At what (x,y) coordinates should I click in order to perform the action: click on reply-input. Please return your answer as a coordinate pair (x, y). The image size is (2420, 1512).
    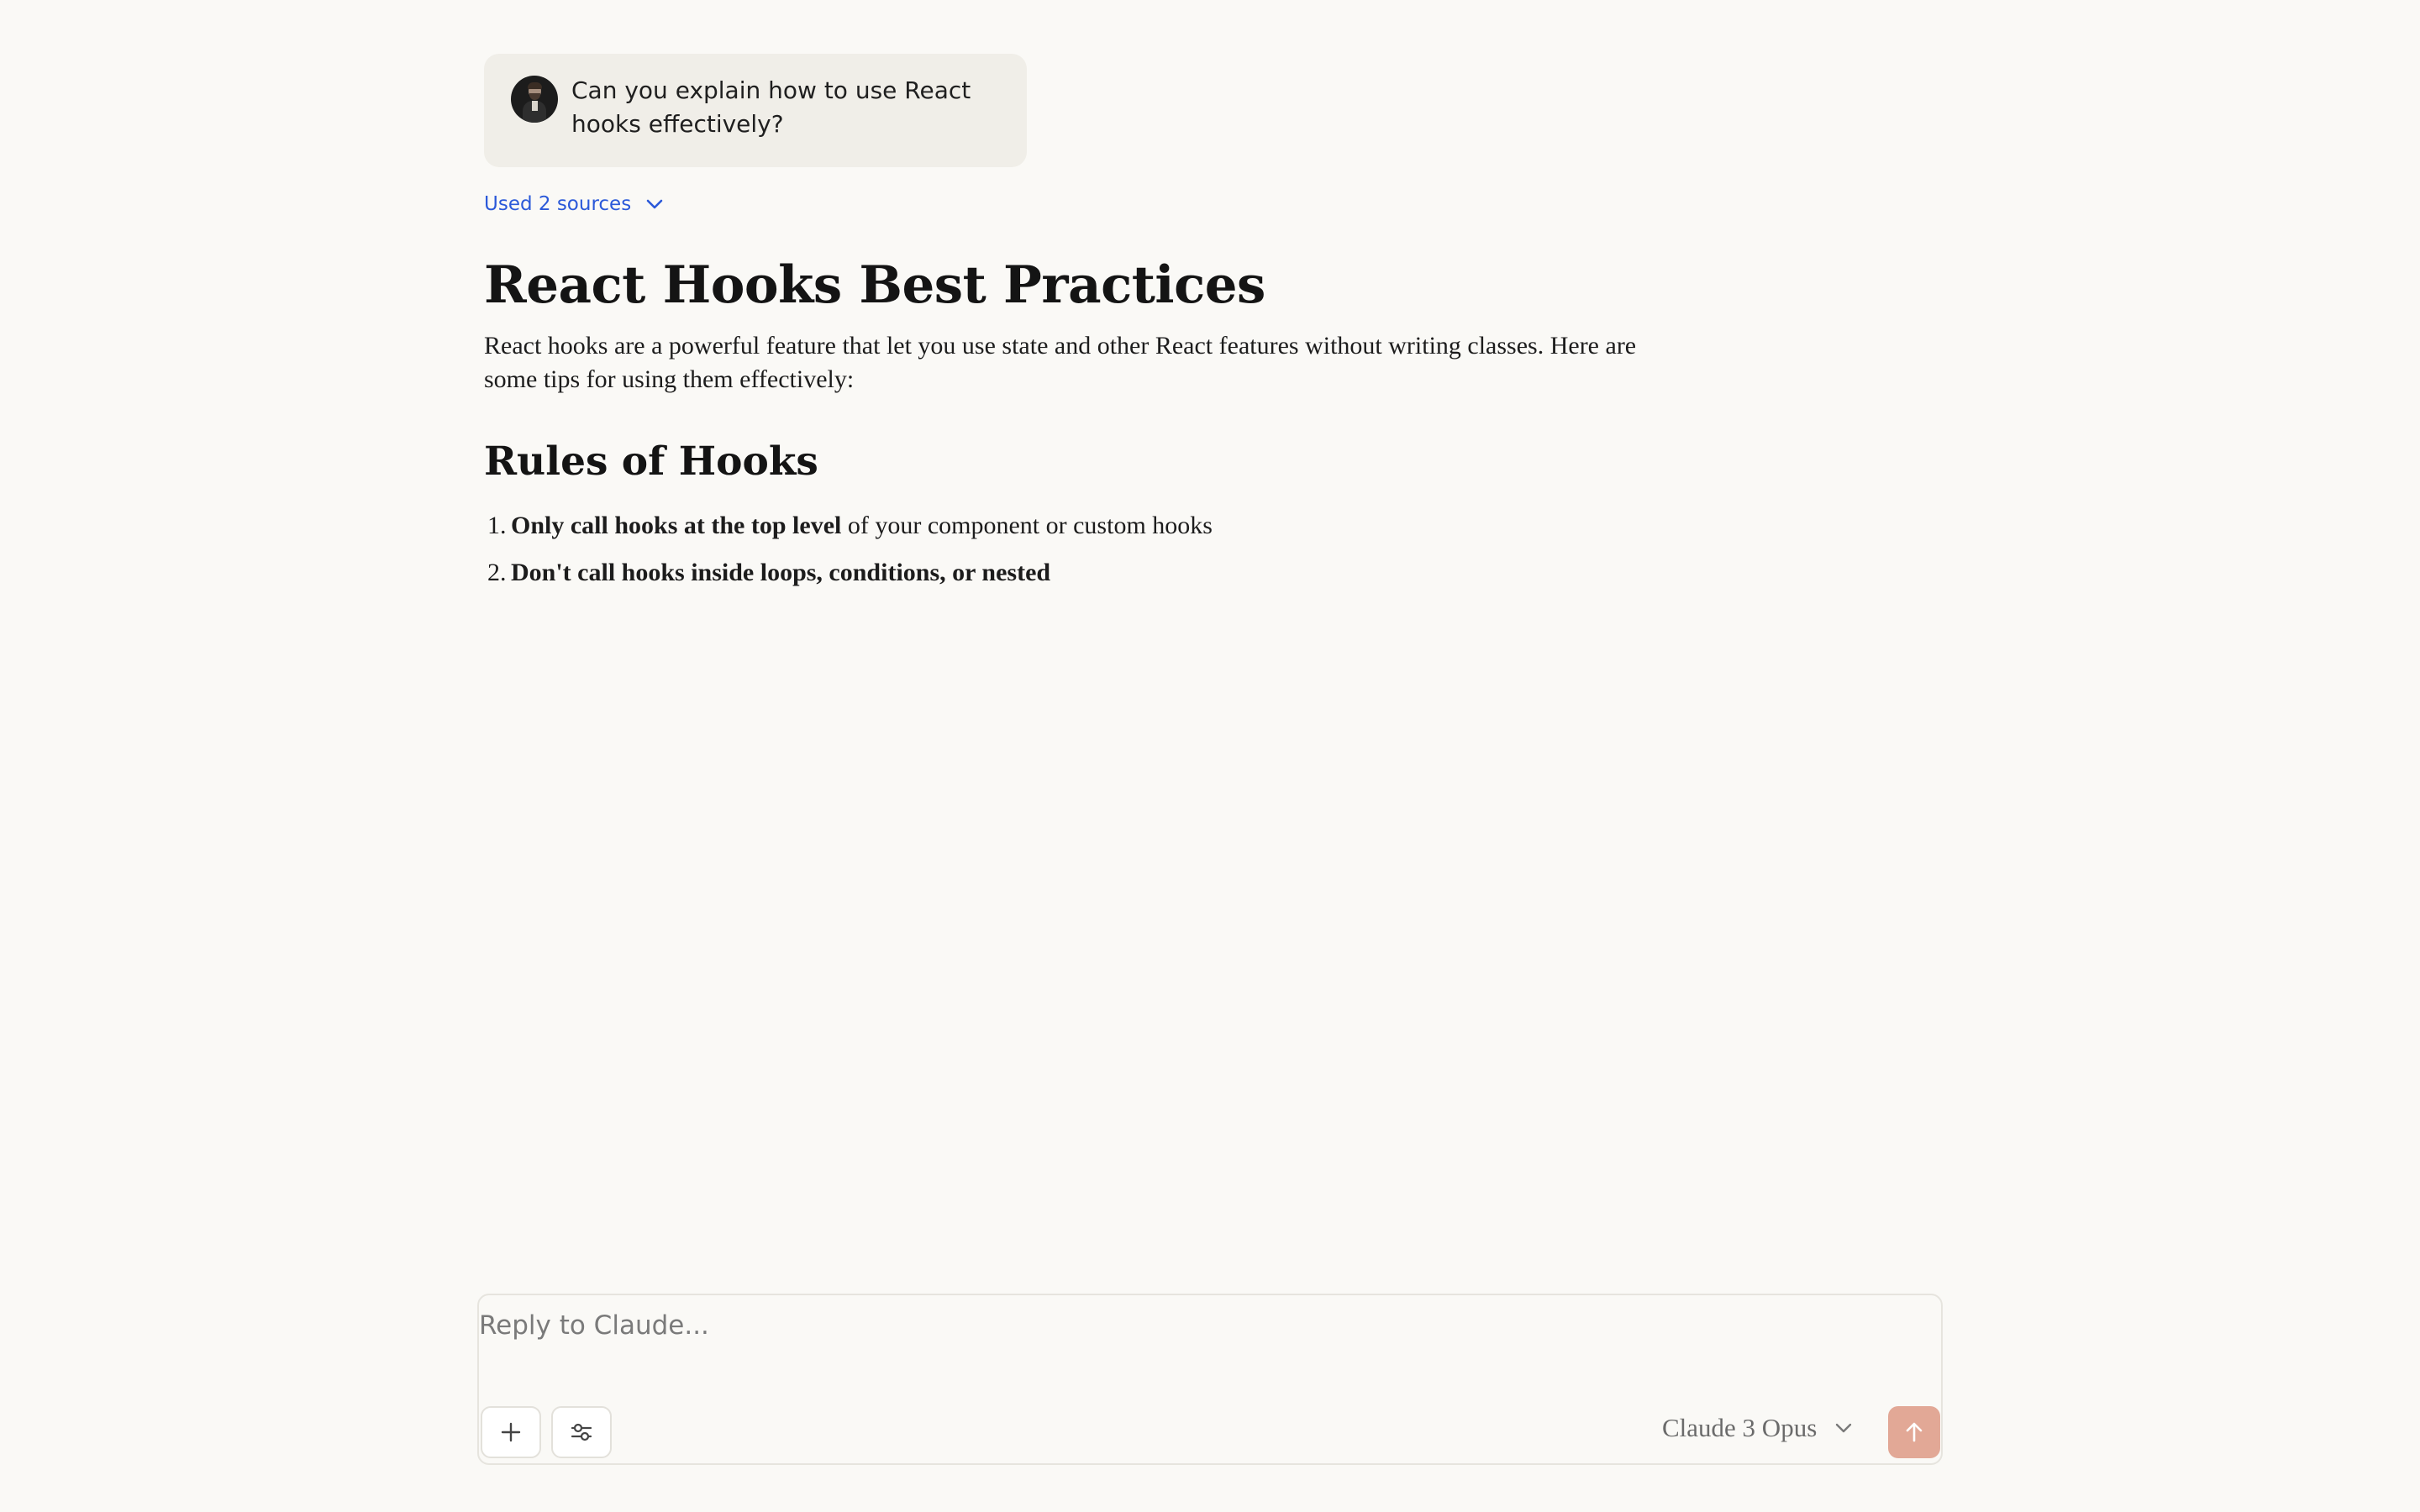
    Looking at the image, I should click on (1193, 1323).